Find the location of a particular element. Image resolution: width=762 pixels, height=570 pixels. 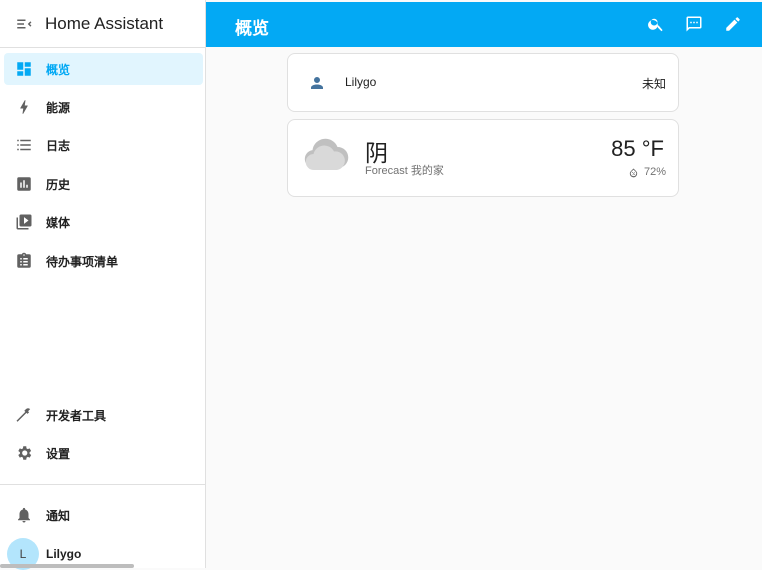

water-percent-icon is located at coordinates (633, 172).